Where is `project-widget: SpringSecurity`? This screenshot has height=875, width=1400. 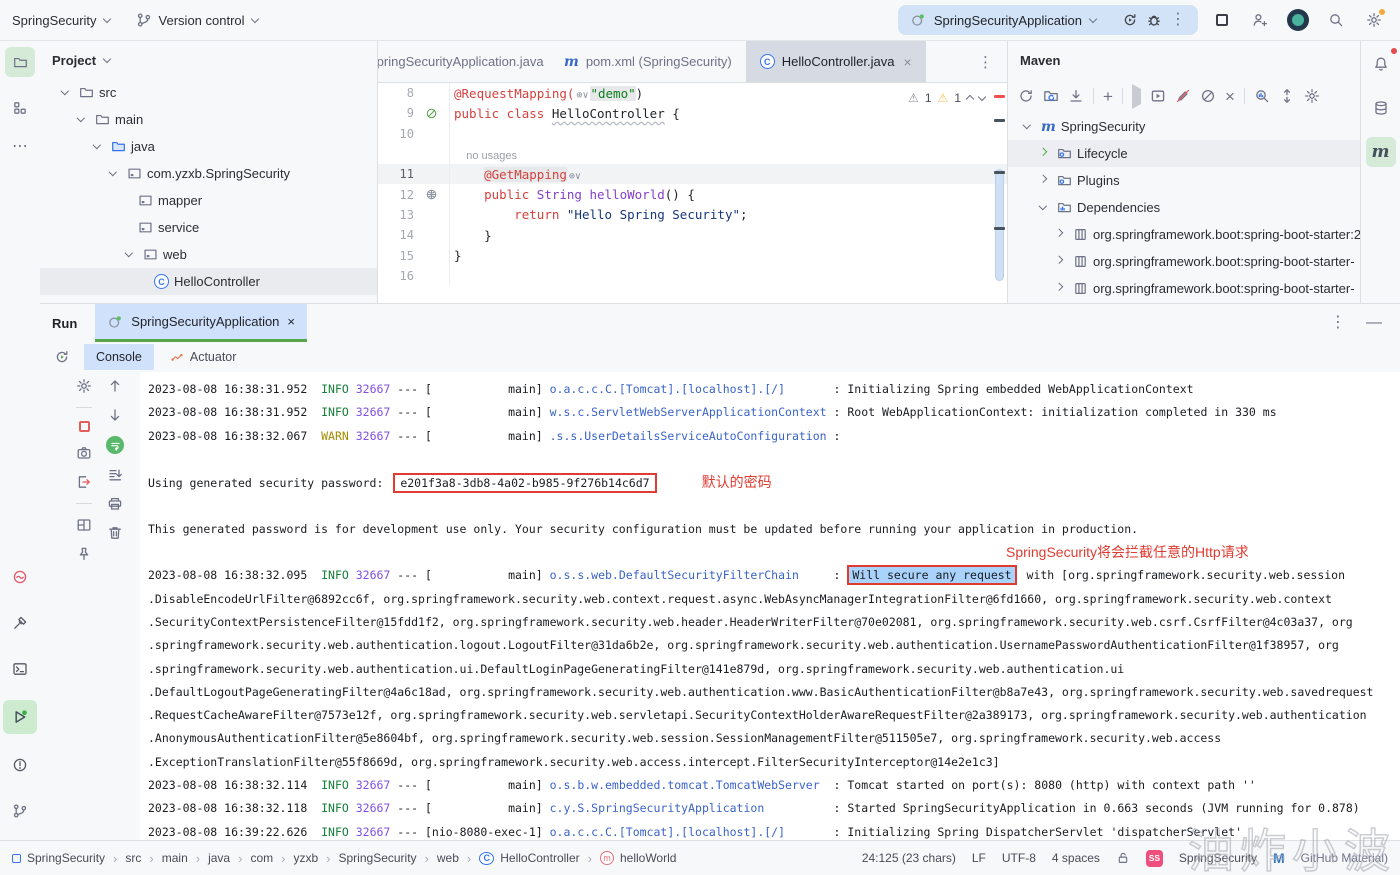
project-widget: SpringSecurity is located at coordinates (61, 20).